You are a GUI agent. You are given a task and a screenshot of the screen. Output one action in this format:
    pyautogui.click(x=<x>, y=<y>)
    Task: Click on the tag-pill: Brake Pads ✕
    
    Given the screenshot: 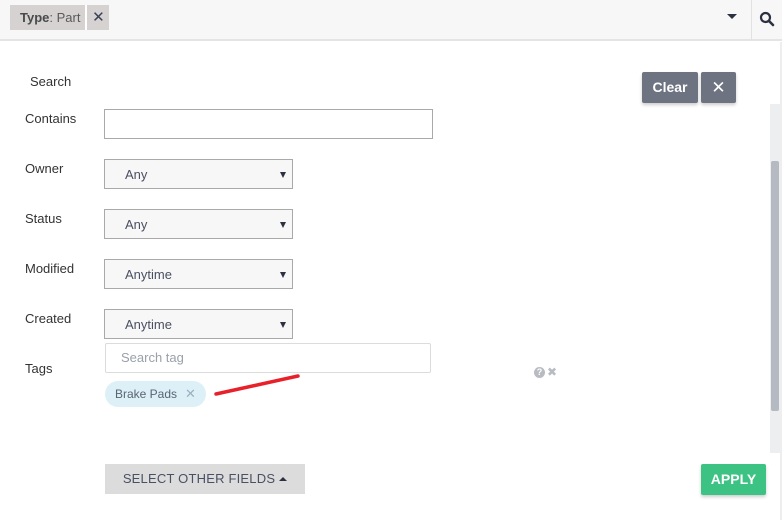 What is the action you would take?
    pyautogui.click(x=155, y=394)
    